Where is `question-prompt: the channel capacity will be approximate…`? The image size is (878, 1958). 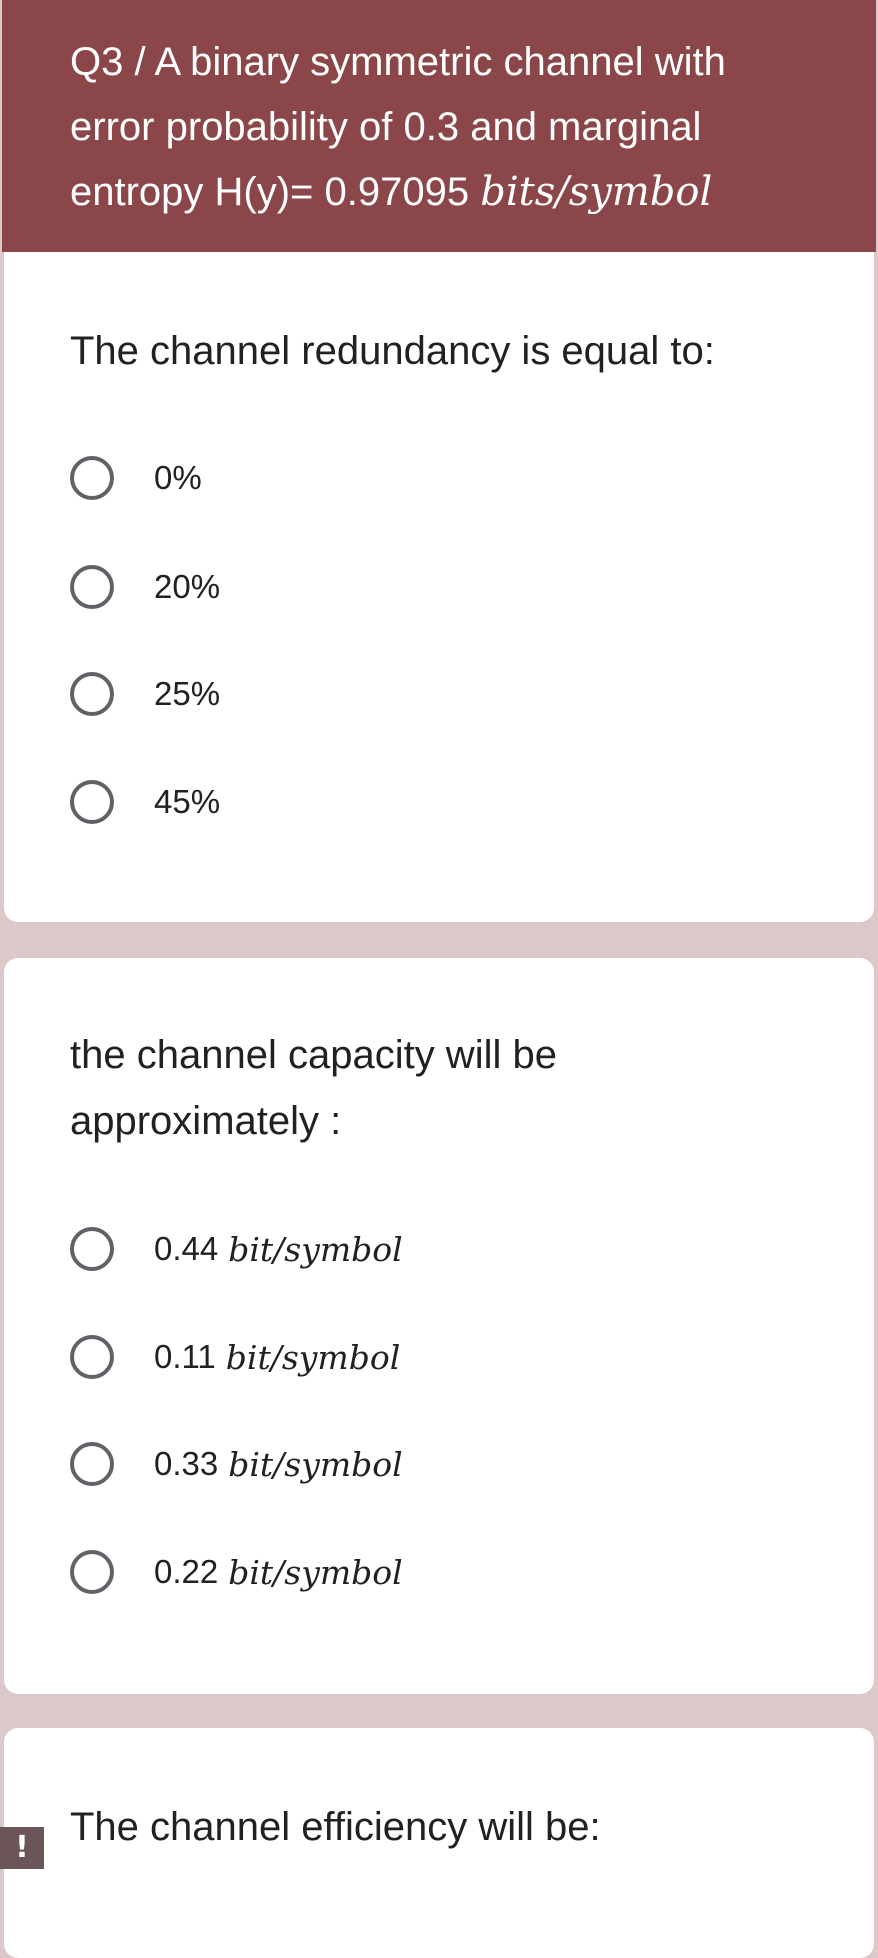 question-prompt: the channel capacity will be approximate… is located at coordinates (313, 1088).